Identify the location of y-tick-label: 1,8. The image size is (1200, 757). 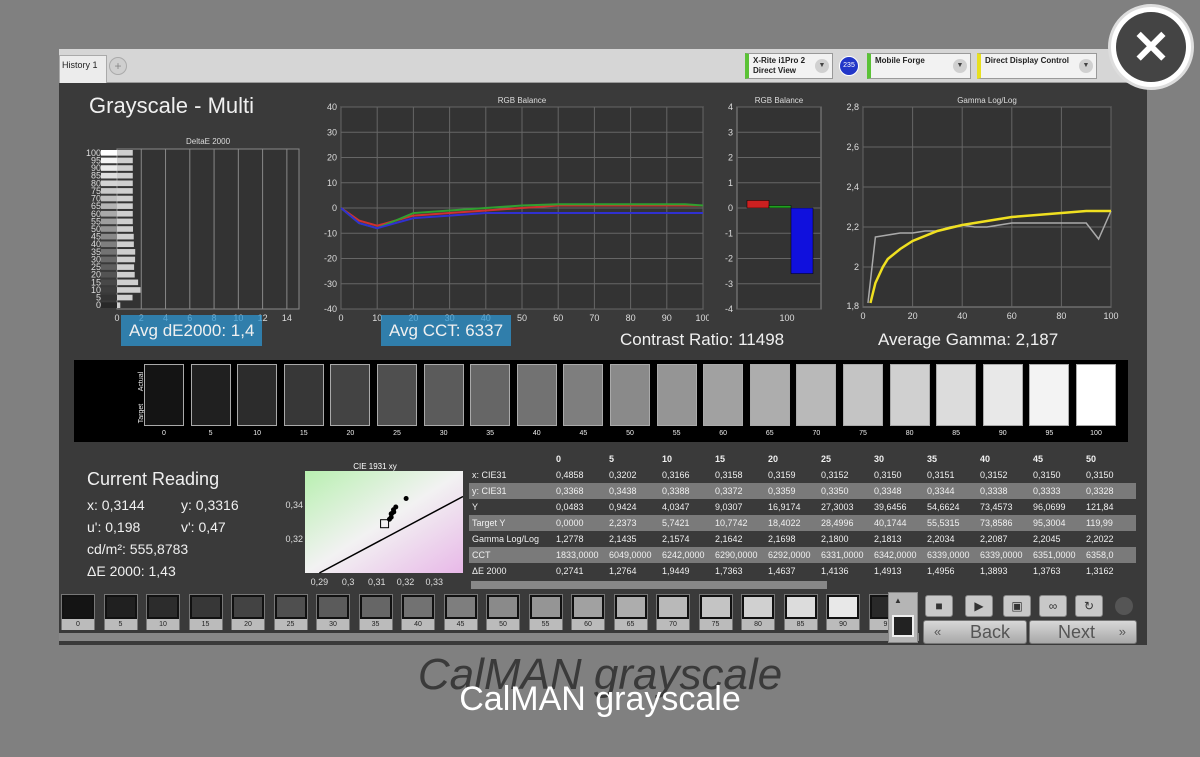
(852, 306).